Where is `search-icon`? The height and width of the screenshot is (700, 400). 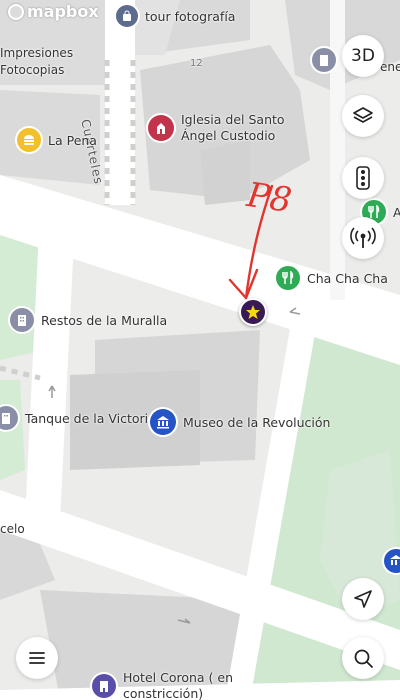 search-icon is located at coordinates (363, 658).